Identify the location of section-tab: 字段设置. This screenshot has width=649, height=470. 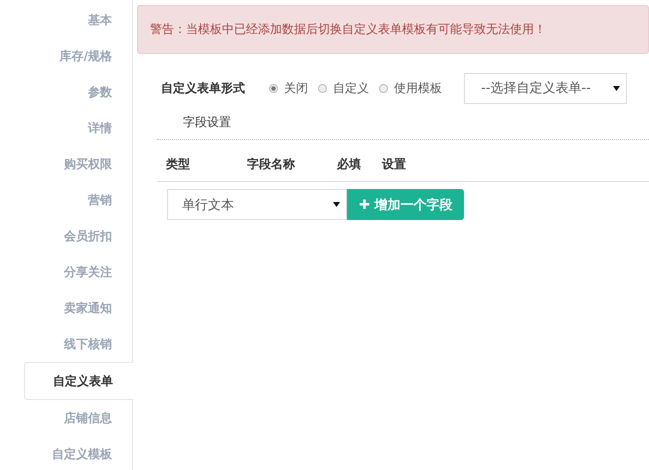
(207, 122).